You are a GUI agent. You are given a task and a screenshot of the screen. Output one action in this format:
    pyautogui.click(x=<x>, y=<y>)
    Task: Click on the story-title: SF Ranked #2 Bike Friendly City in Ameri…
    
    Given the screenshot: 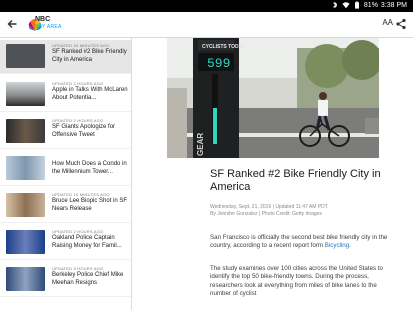 What is the action you would take?
    pyautogui.click(x=89, y=56)
    